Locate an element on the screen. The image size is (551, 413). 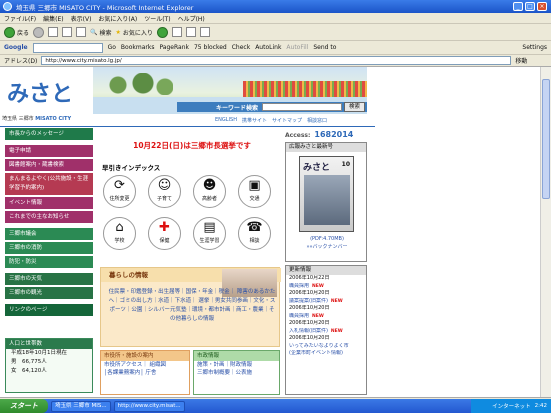
home-icon is located at coordinates (81, 32).